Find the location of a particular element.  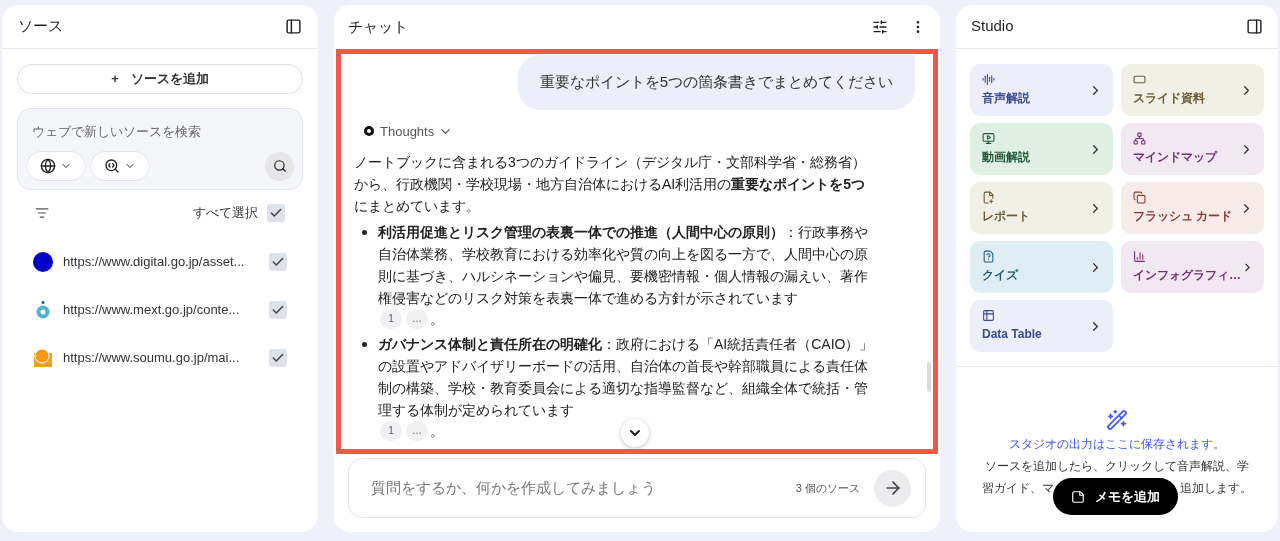

node-tree-icon is located at coordinates (1139, 138).